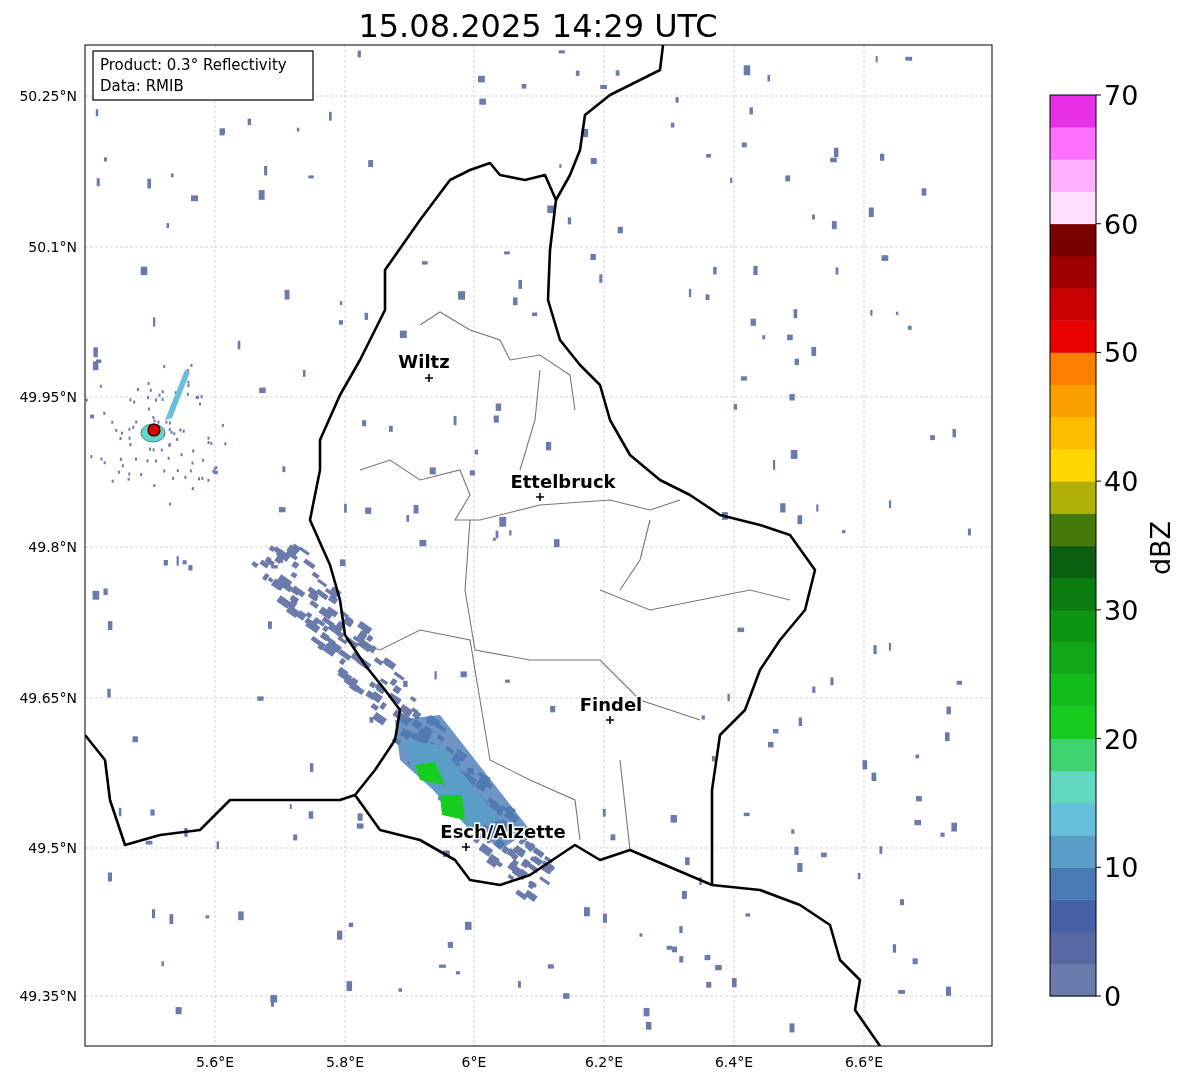  I want to click on city-label: Findel, so click(611, 704).